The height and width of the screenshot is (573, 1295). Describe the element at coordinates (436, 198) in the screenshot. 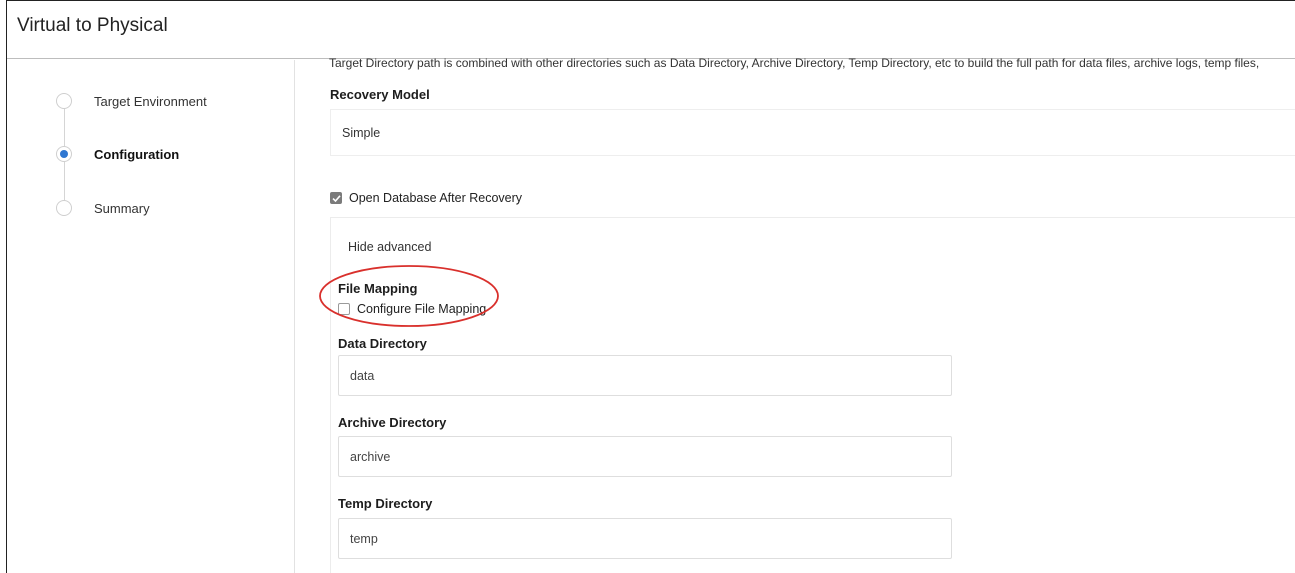

I see `open-database-label: Open Database After Recovery` at that location.